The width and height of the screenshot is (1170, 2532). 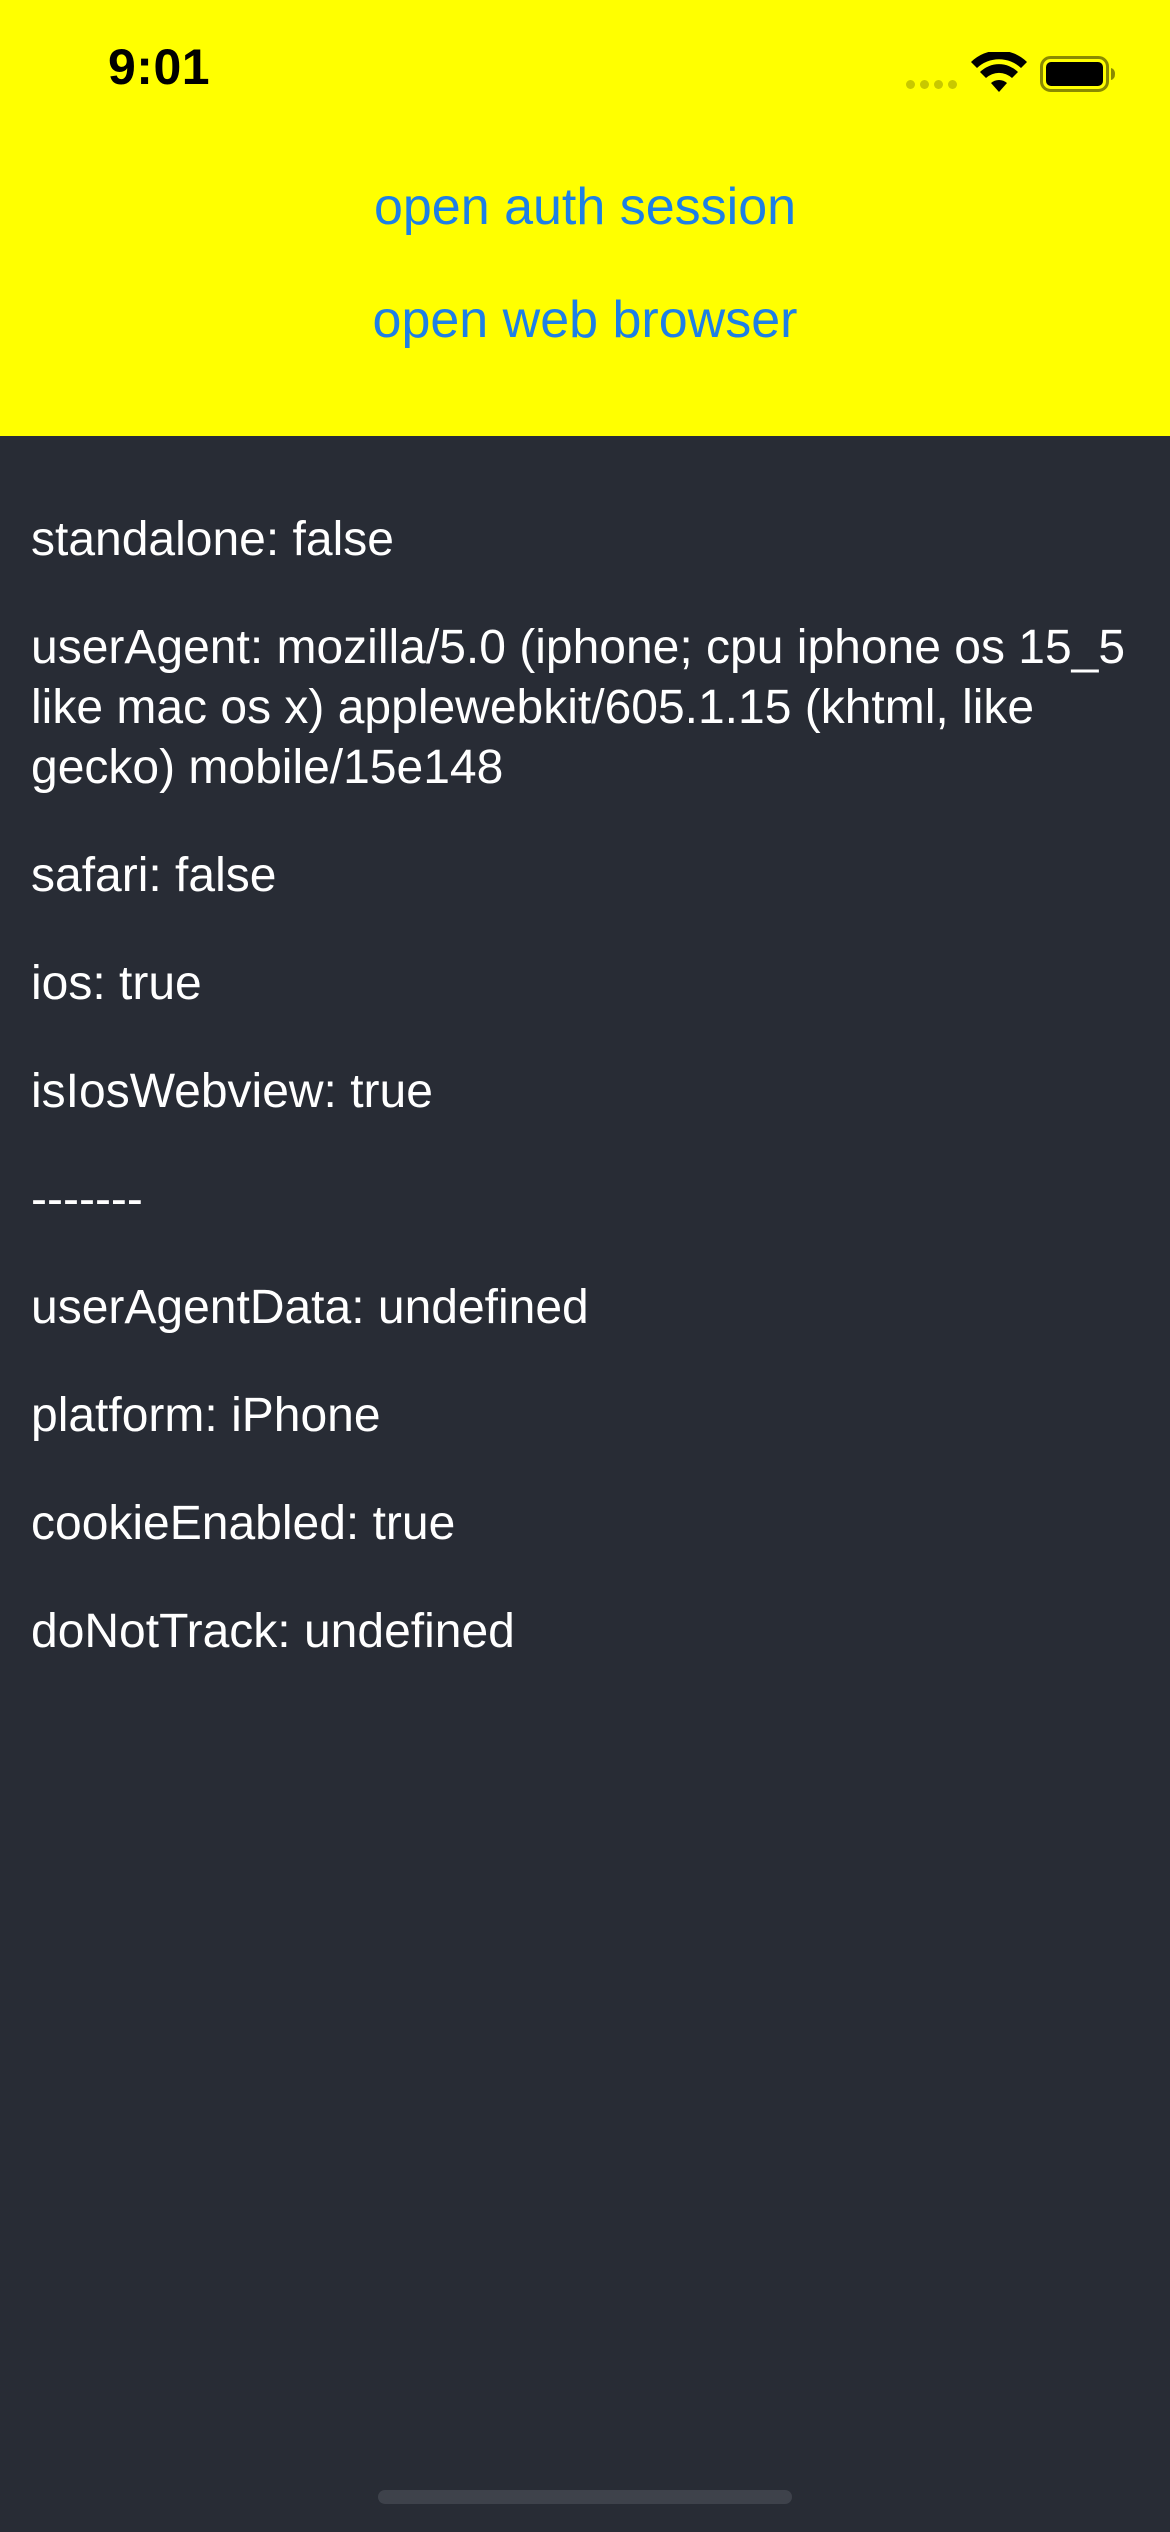 What do you see at coordinates (931, 84) in the screenshot?
I see `signal-dots-icon` at bounding box center [931, 84].